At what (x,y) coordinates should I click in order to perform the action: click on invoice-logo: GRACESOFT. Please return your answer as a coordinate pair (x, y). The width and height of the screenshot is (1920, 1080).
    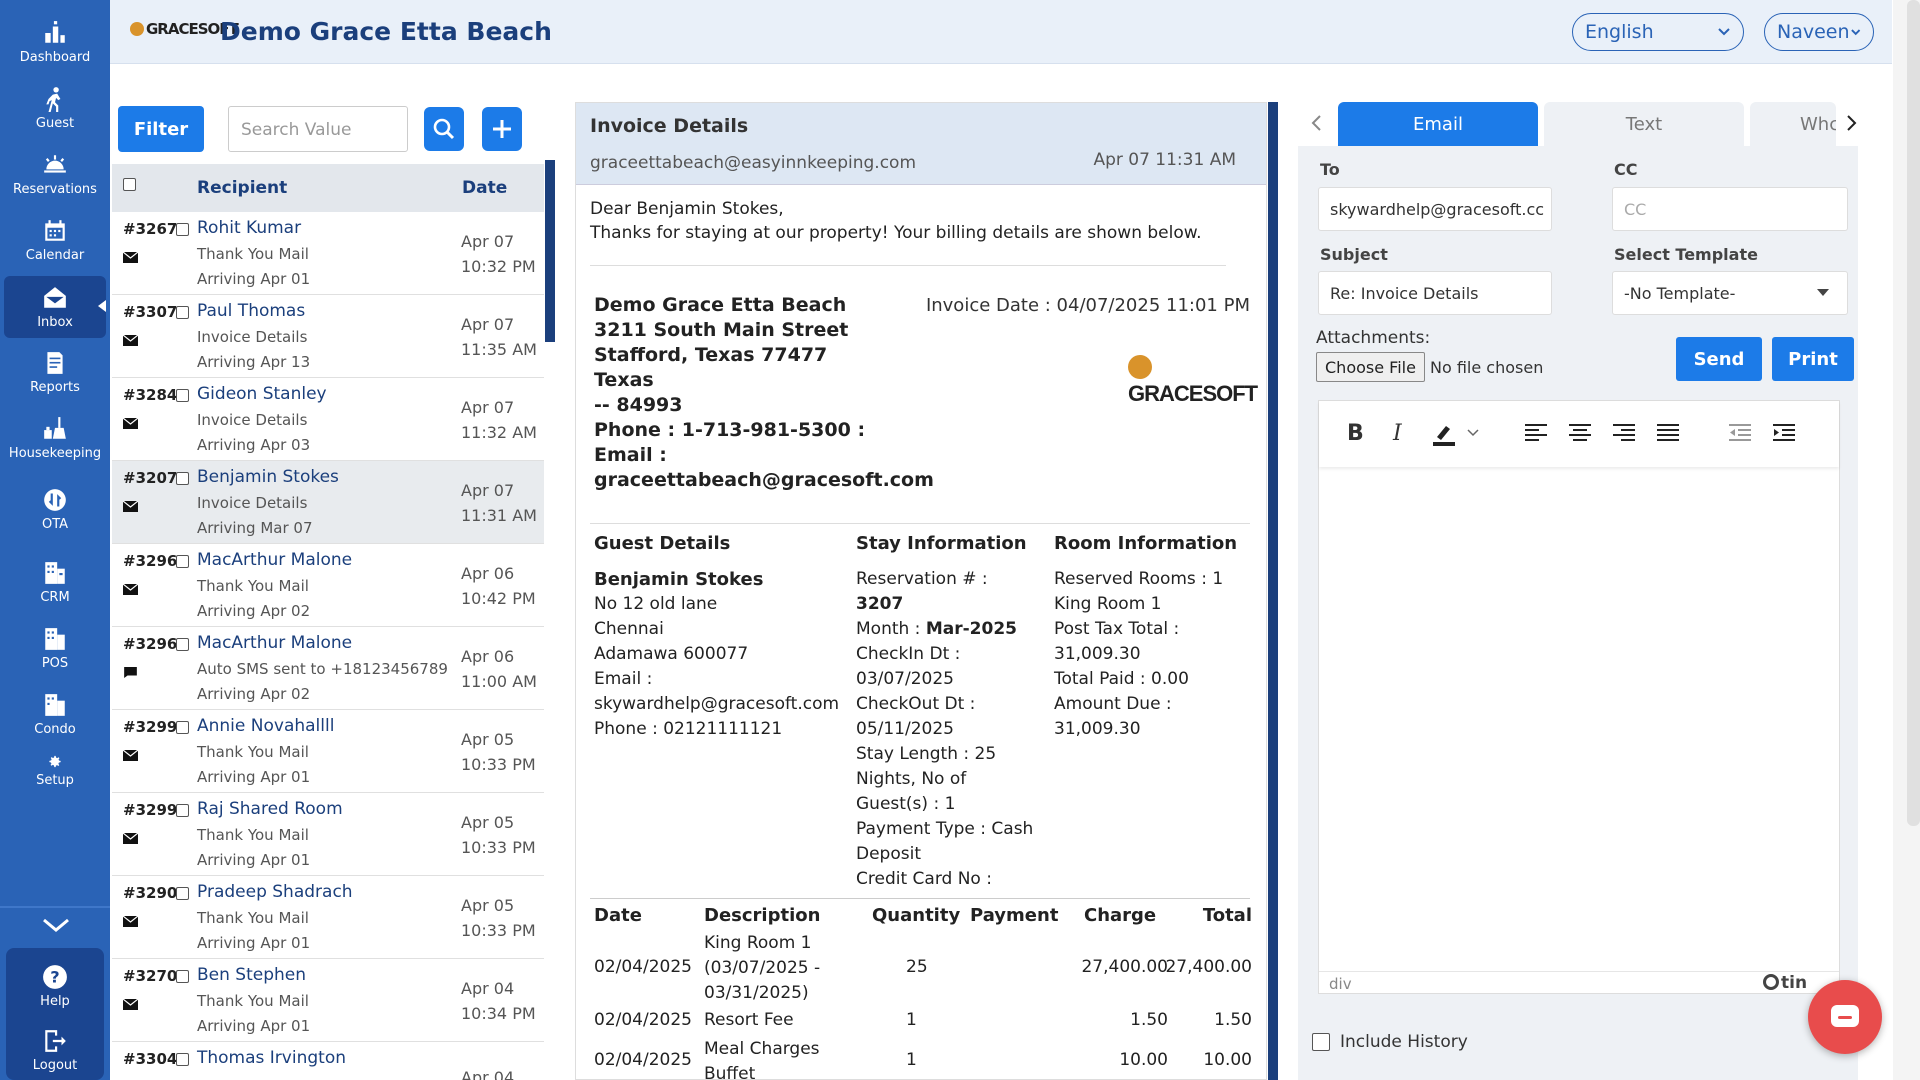
    Looking at the image, I should click on (1197, 381).